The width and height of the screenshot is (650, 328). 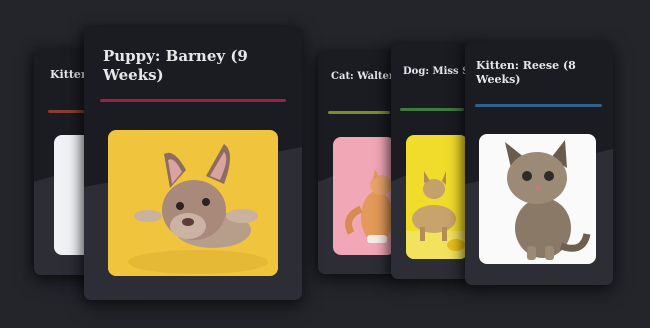 I want to click on card-title: Puppy: Barney (9 Weeks), so click(x=175, y=65).